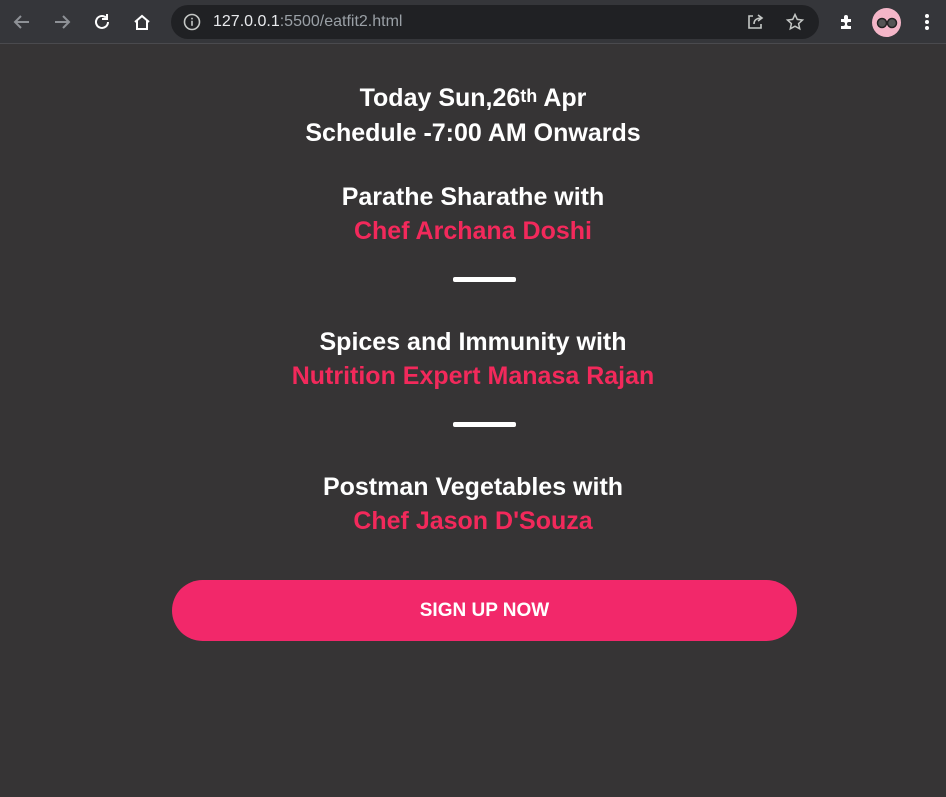 This screenshot has height=797, width=946. I want to click on sign-up-button: SIGN UP NOW, so click(484, 610).